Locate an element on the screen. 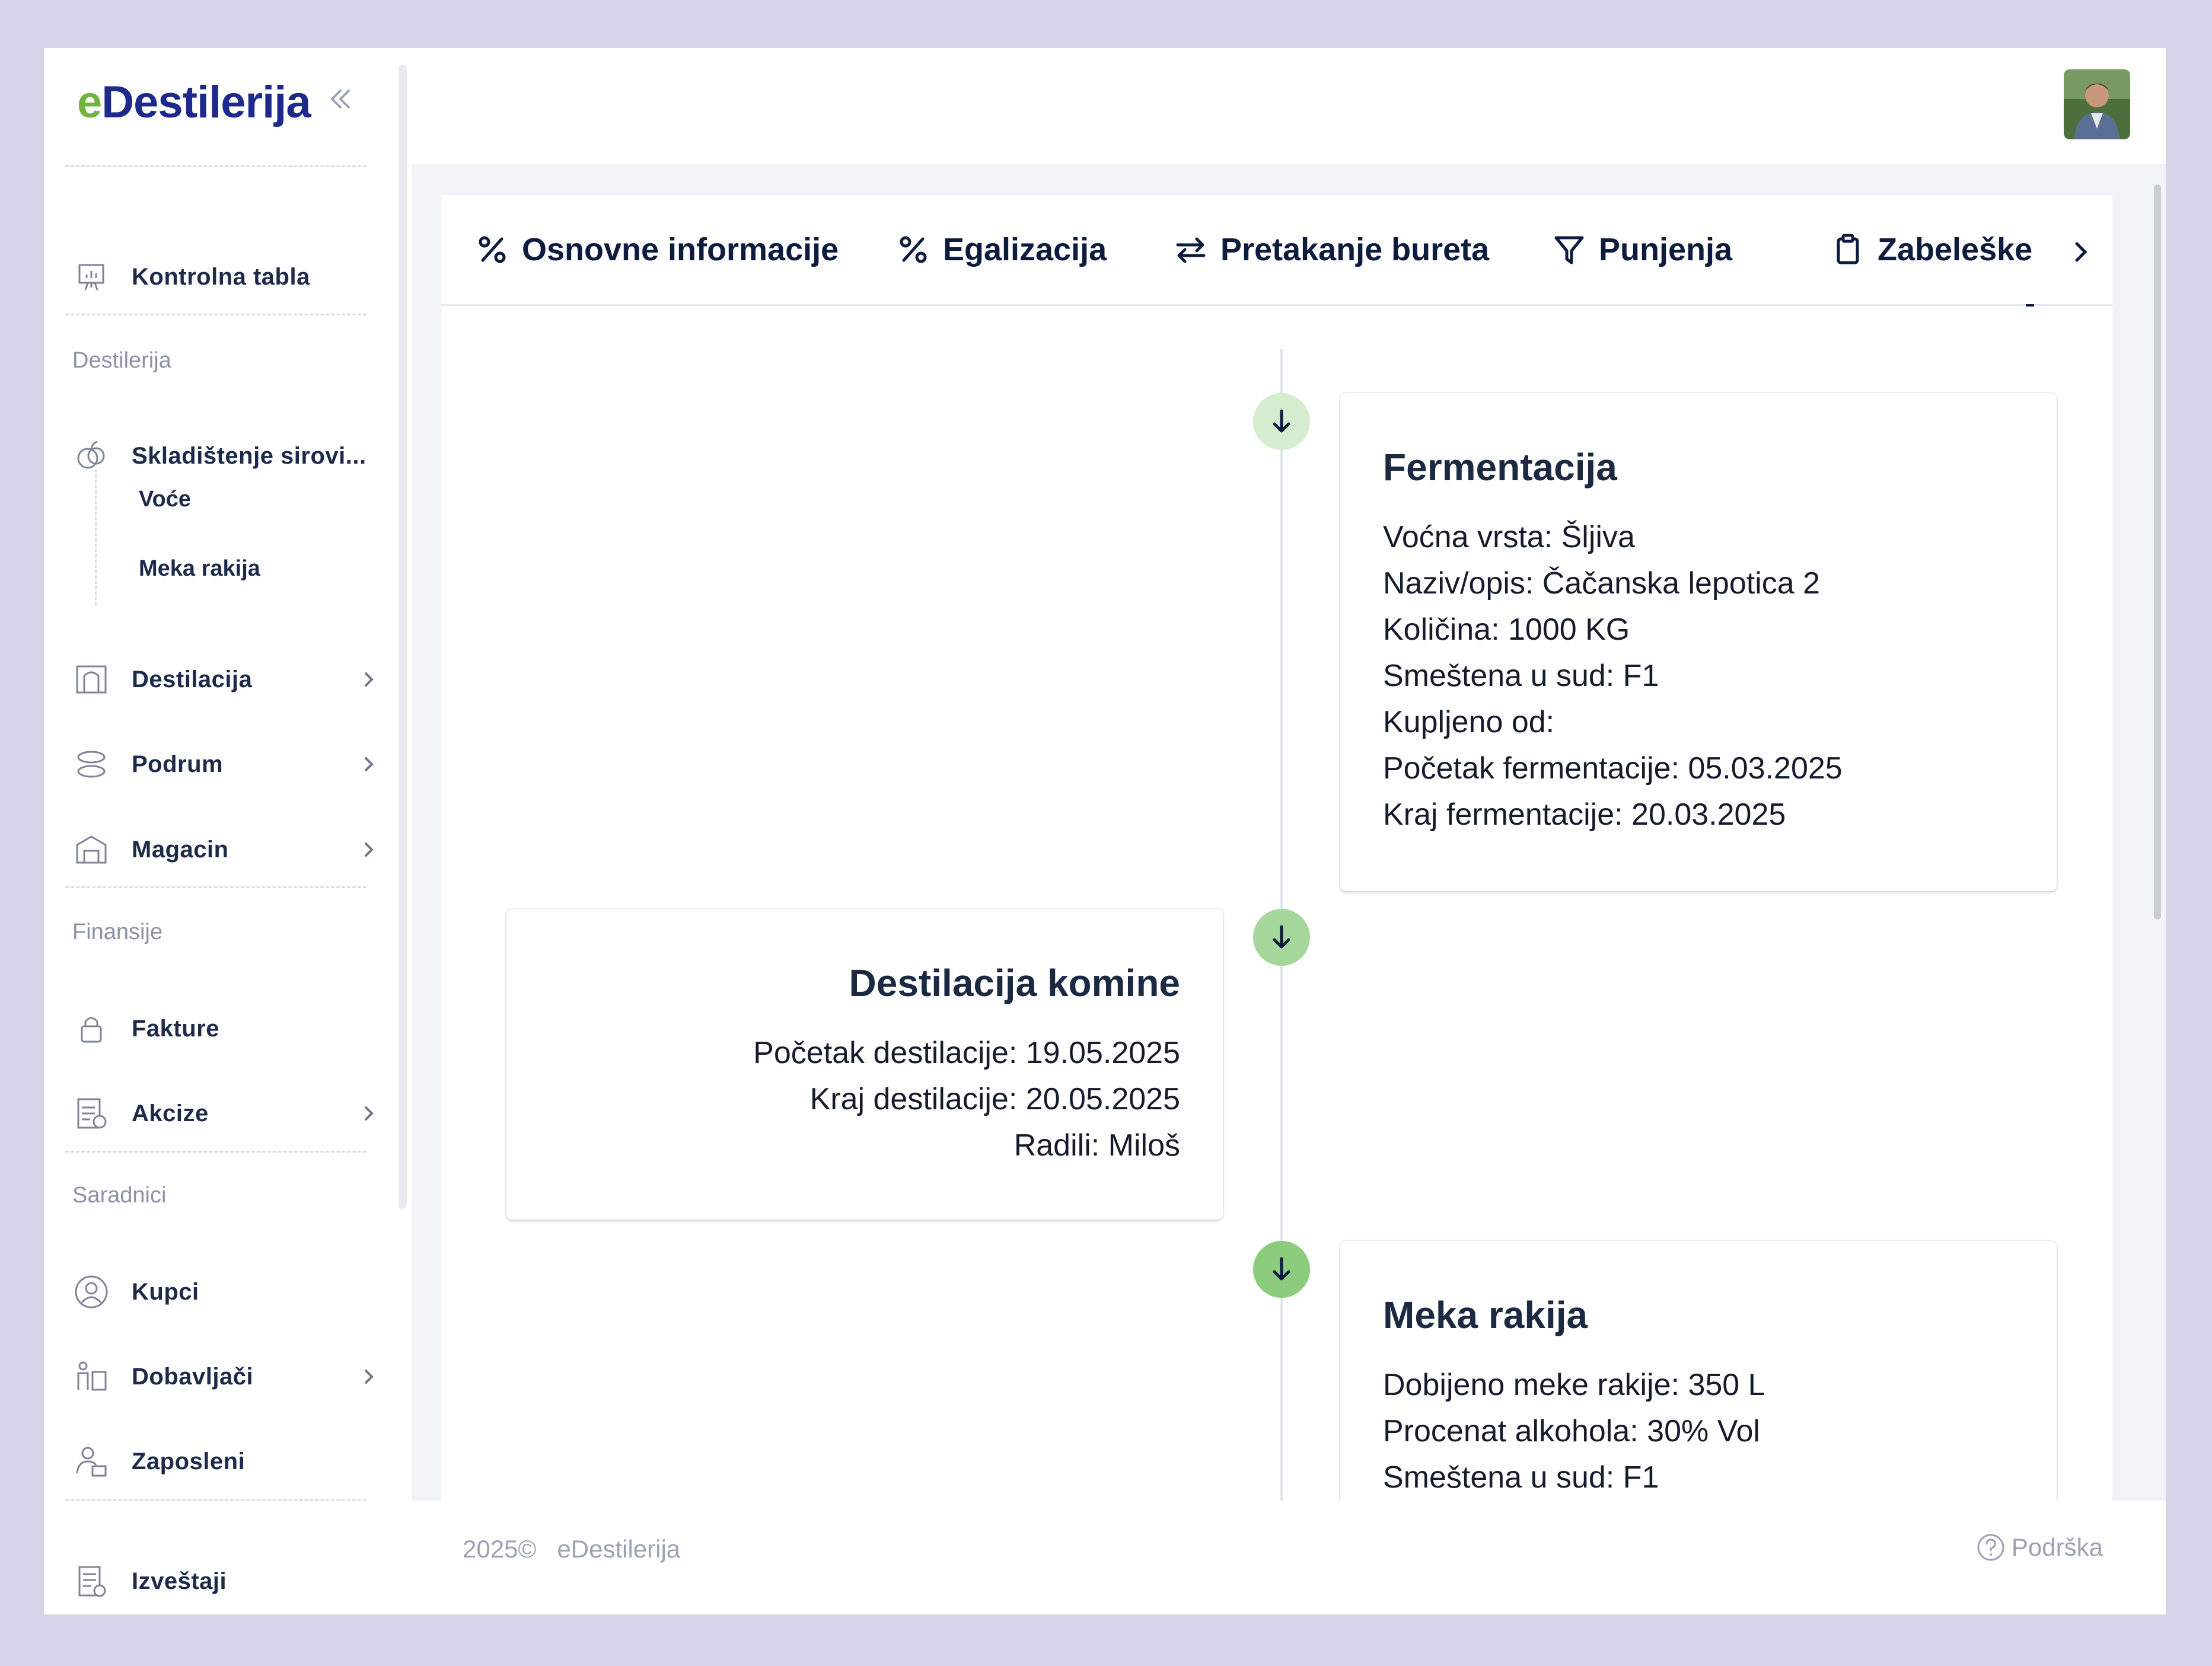  logo-e: e is located at coordinates (90, 102).